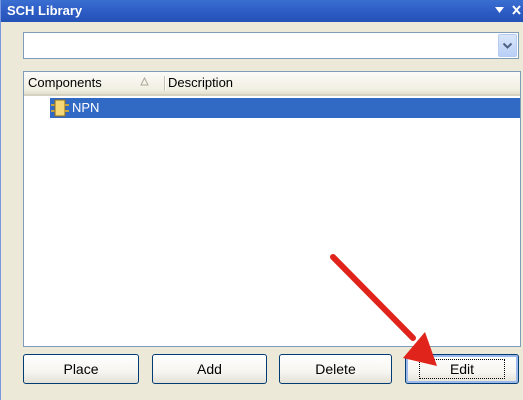 This screenshot has height=400, width=523. I want to click on edit-button-label: Edit, so click(462, 369).